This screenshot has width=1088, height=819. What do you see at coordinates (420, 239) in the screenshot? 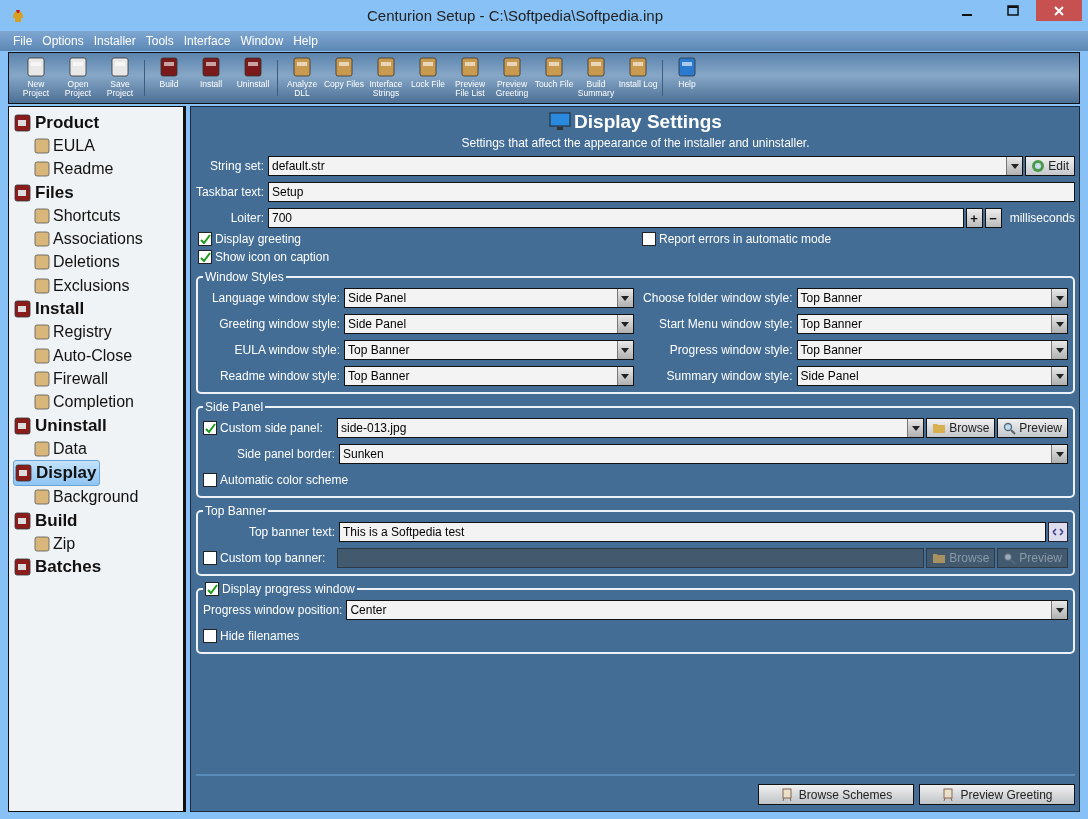
I see `checkbox: Display greeting` at bounding box center [420, 239].